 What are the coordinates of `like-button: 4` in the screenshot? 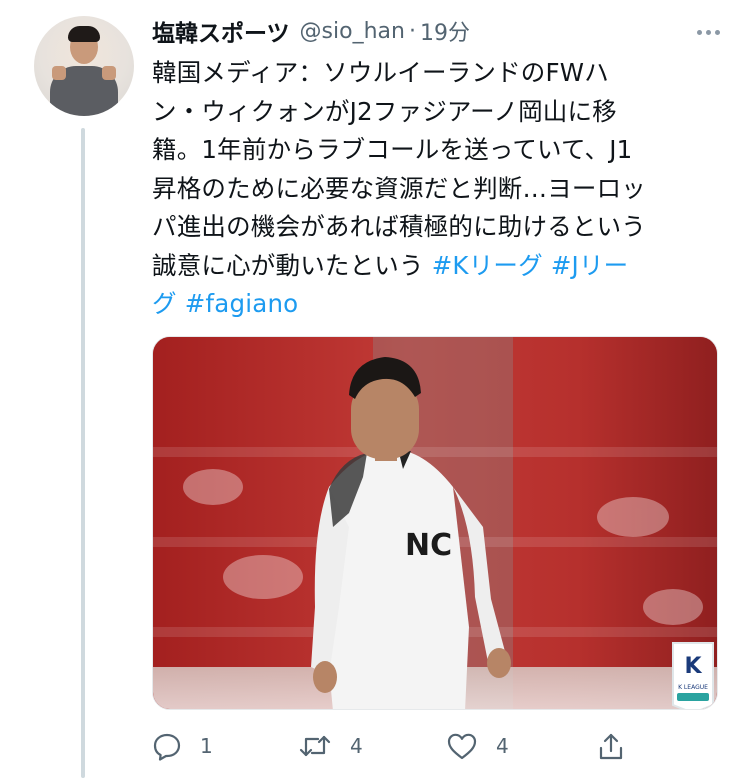 It's located at (477, 746).